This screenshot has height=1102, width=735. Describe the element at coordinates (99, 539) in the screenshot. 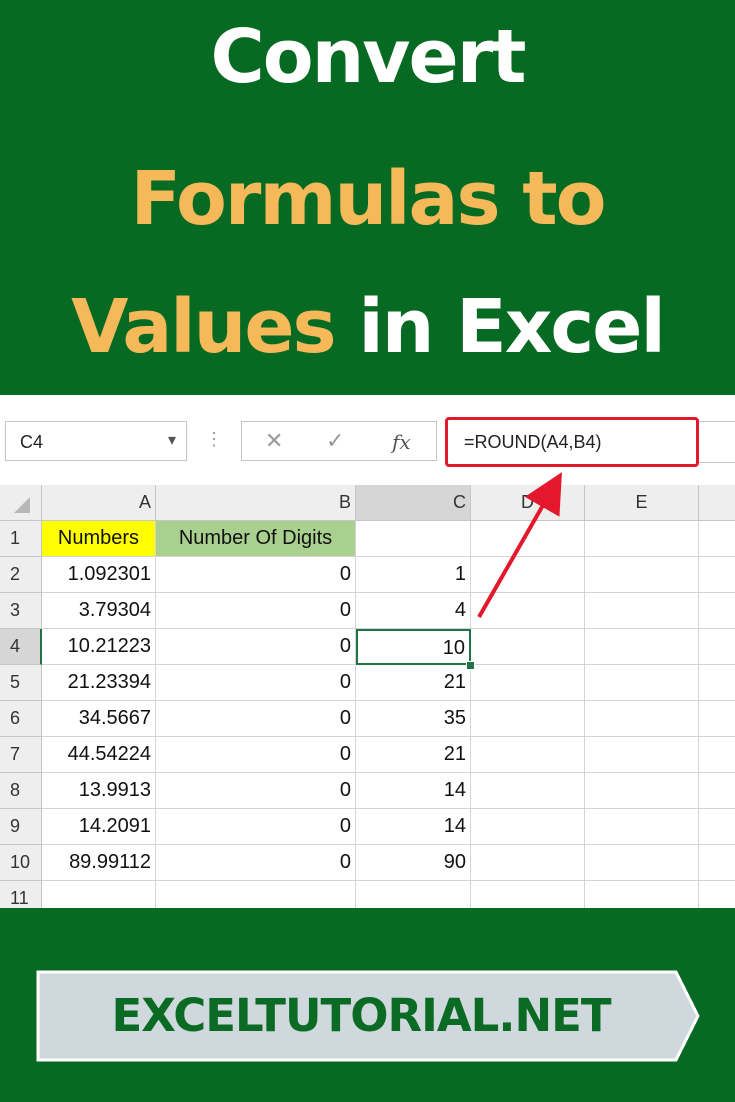

I see `cell-a1: Numbers` at that location.